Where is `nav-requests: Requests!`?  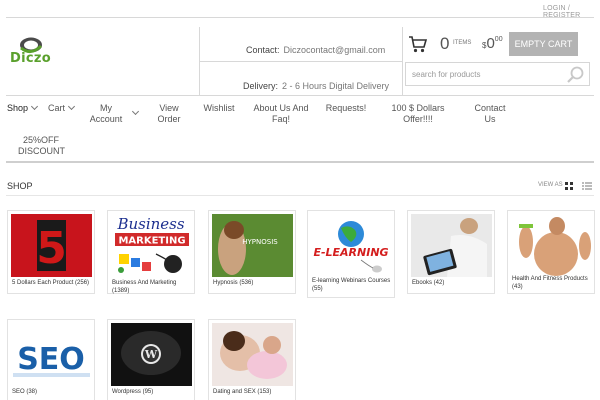
nav-requests: Requests! is located at coordinates (346, 108).